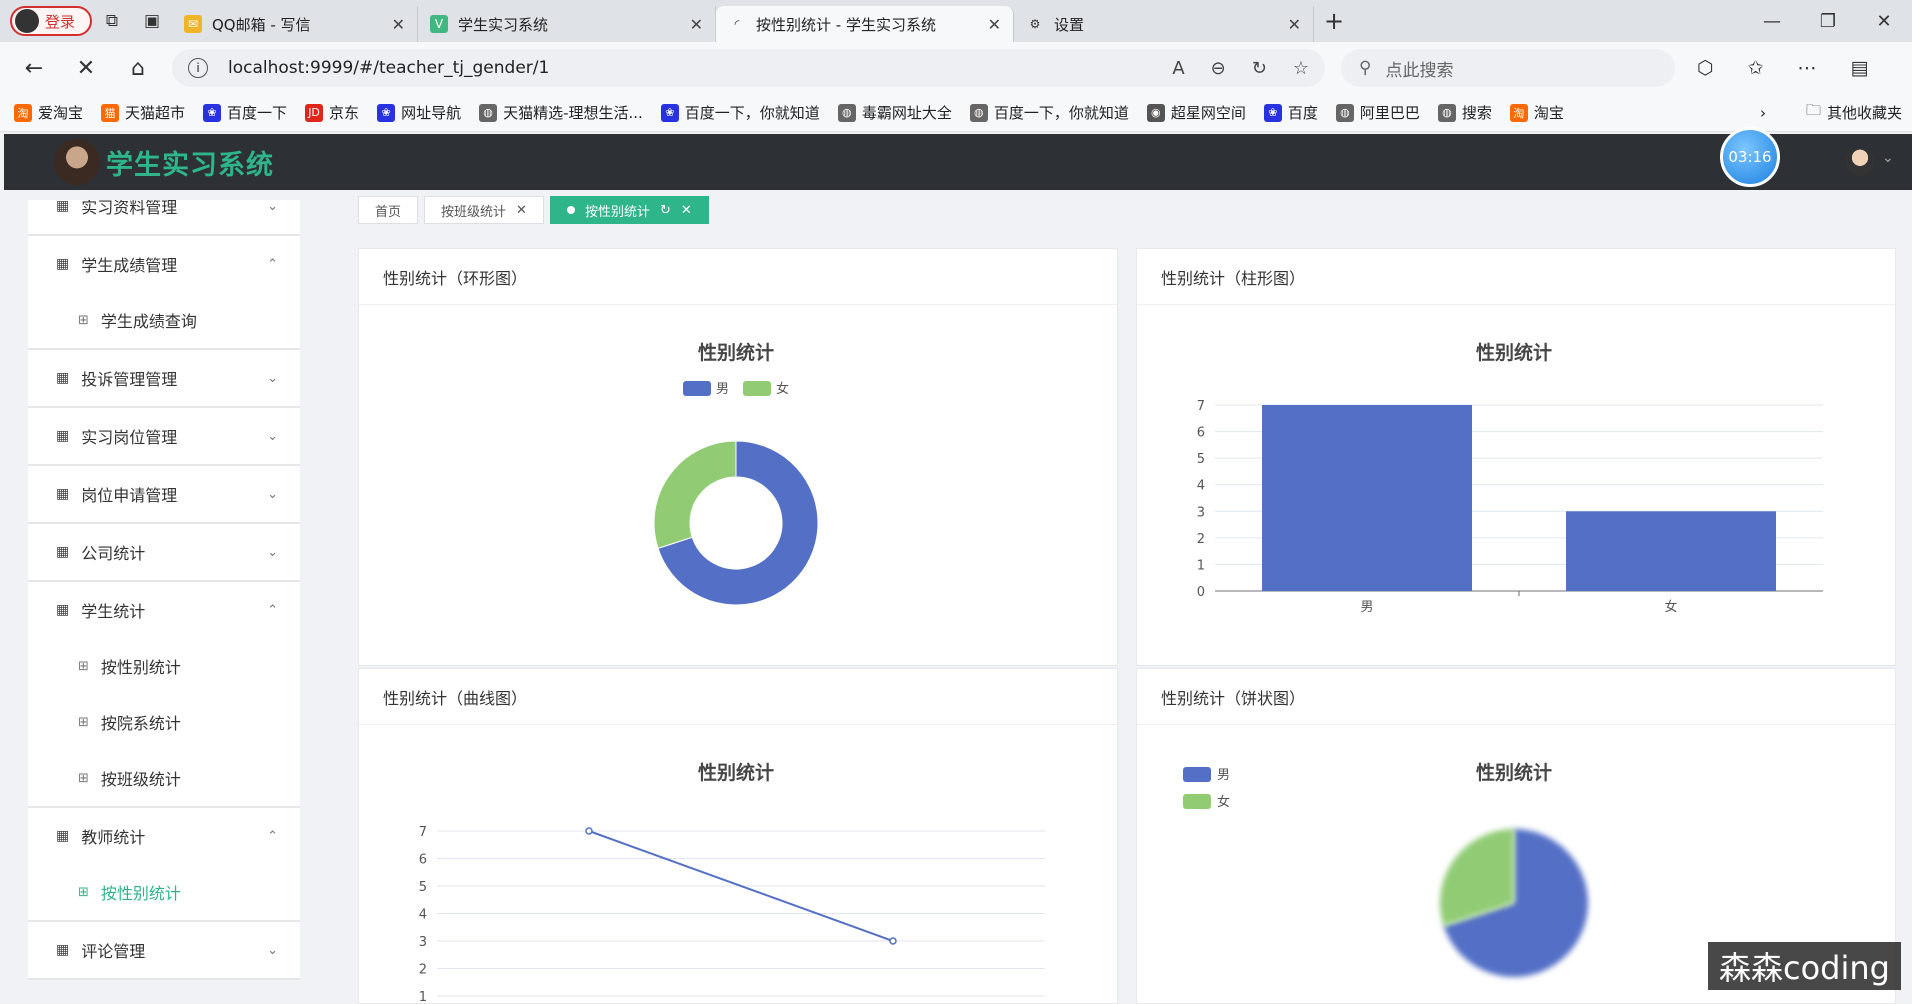 This screenshot has height=1004, width=1912. I want to click on bookmark-item: 淘淘宝, so click(1536, 112).